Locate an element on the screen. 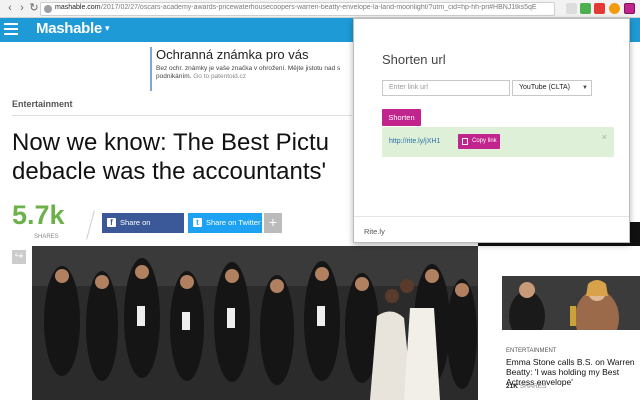  share-twitter-button: t Share on Twitter is located at coordinates (225, 223).